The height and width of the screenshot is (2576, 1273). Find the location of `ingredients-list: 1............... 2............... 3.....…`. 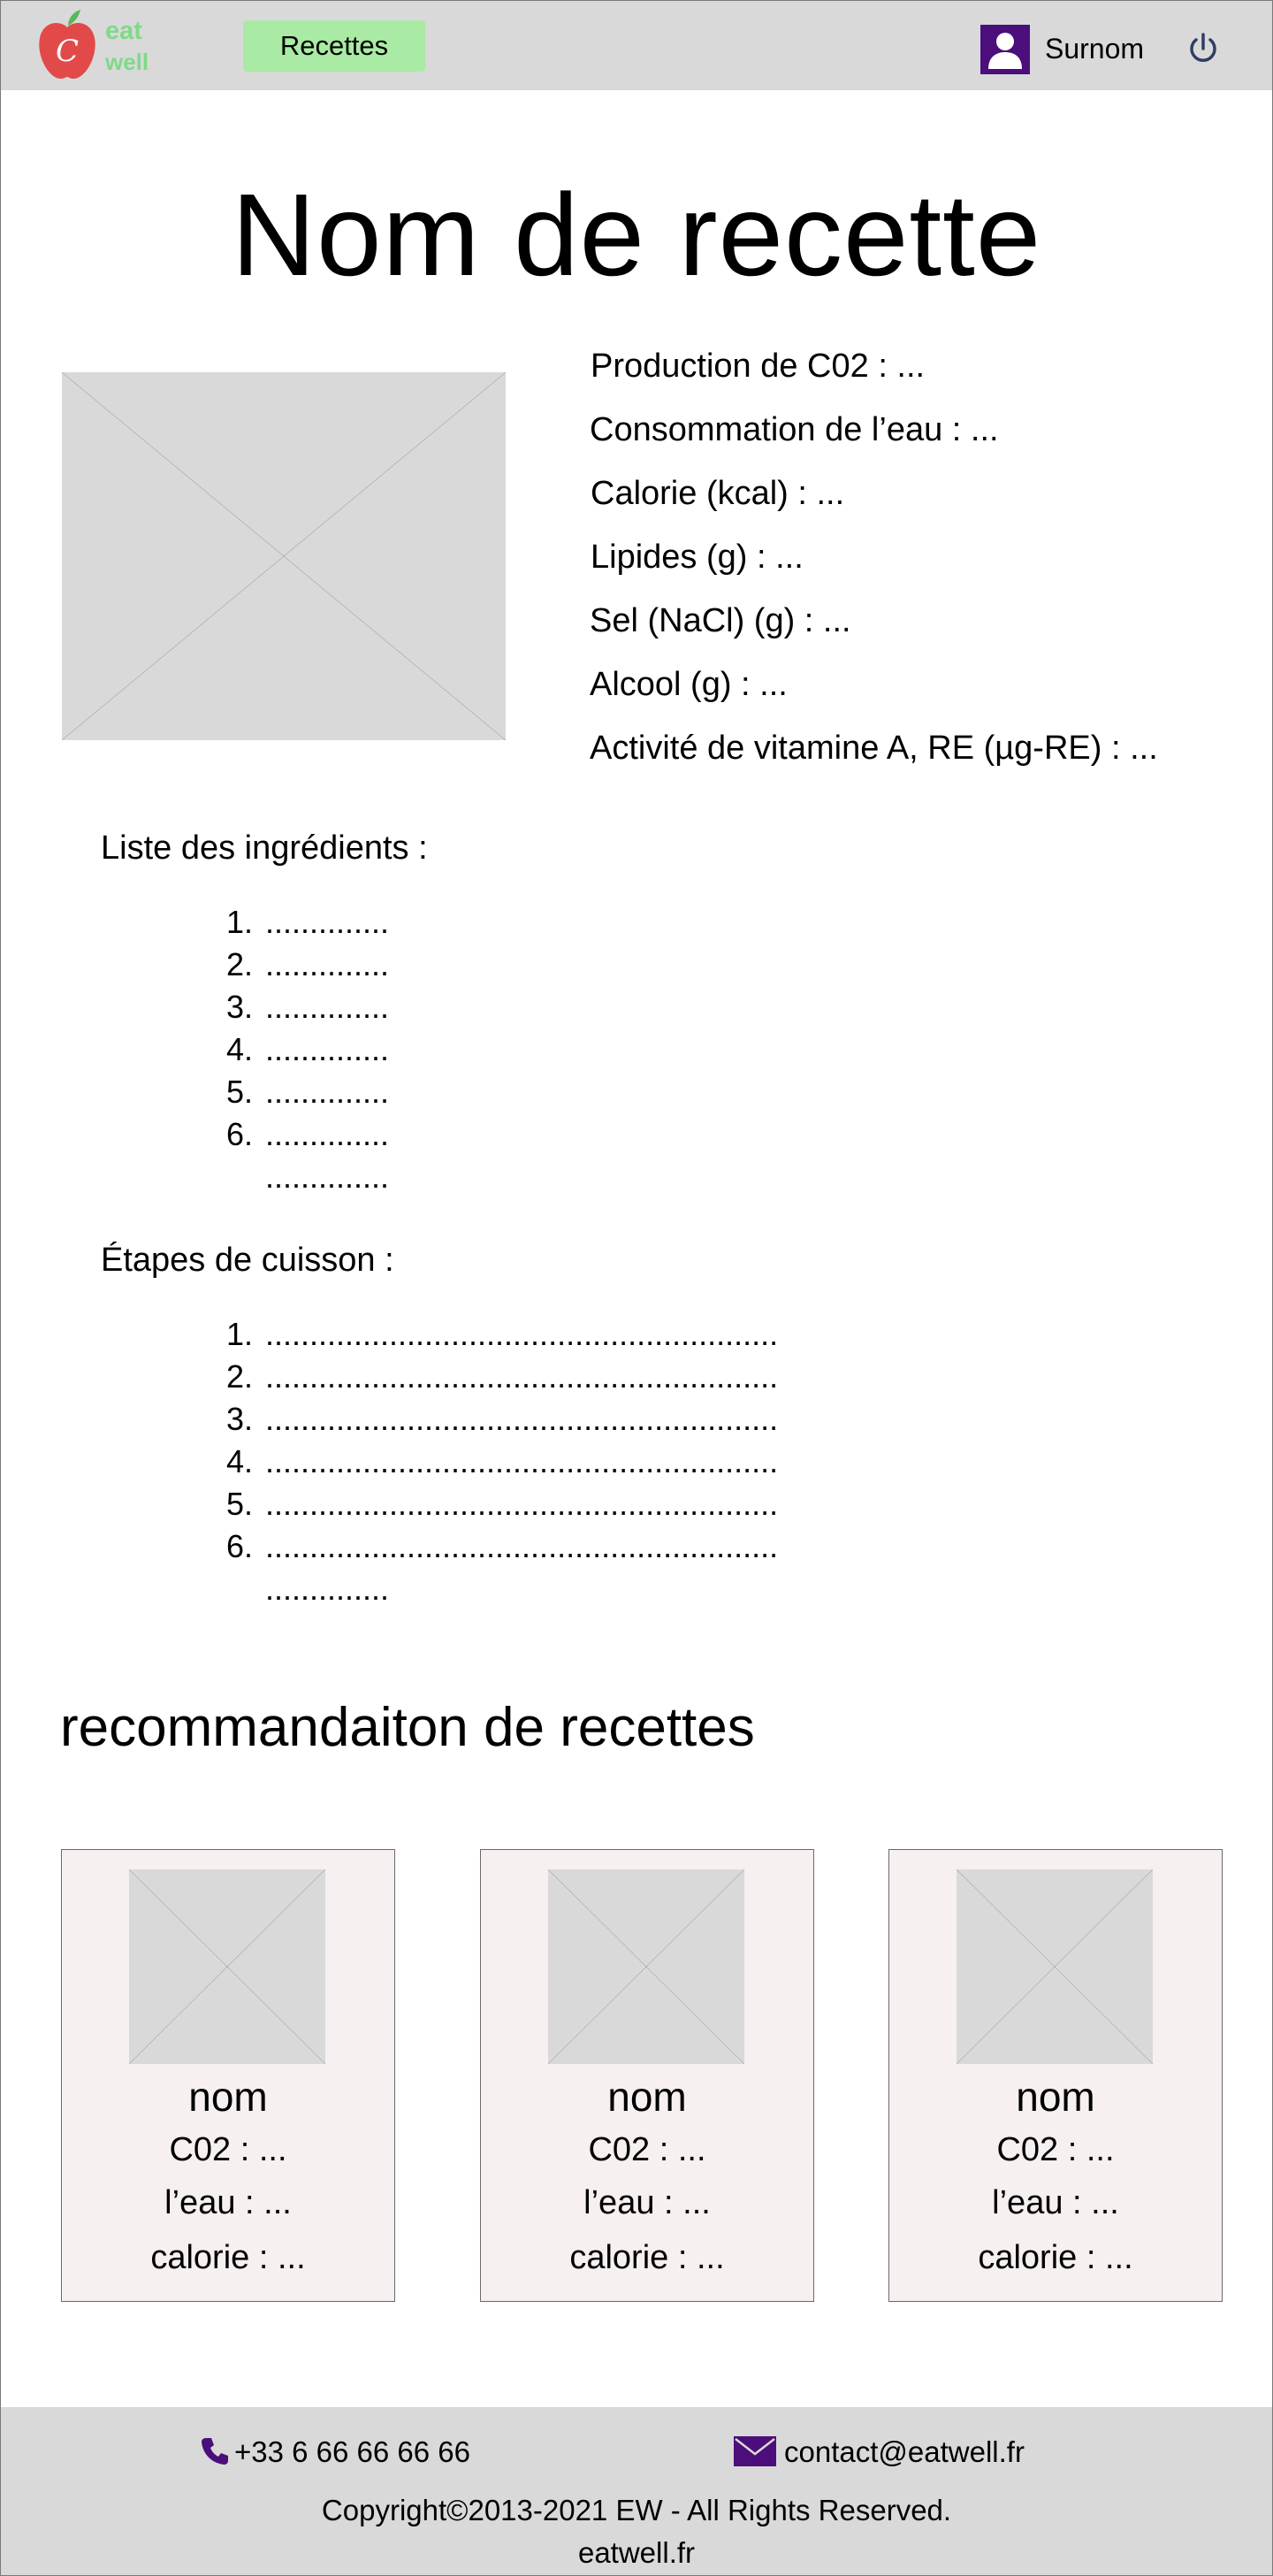

ingredients-list: 1............... 2............... 3.....… is located at coordinates (299, 1049).